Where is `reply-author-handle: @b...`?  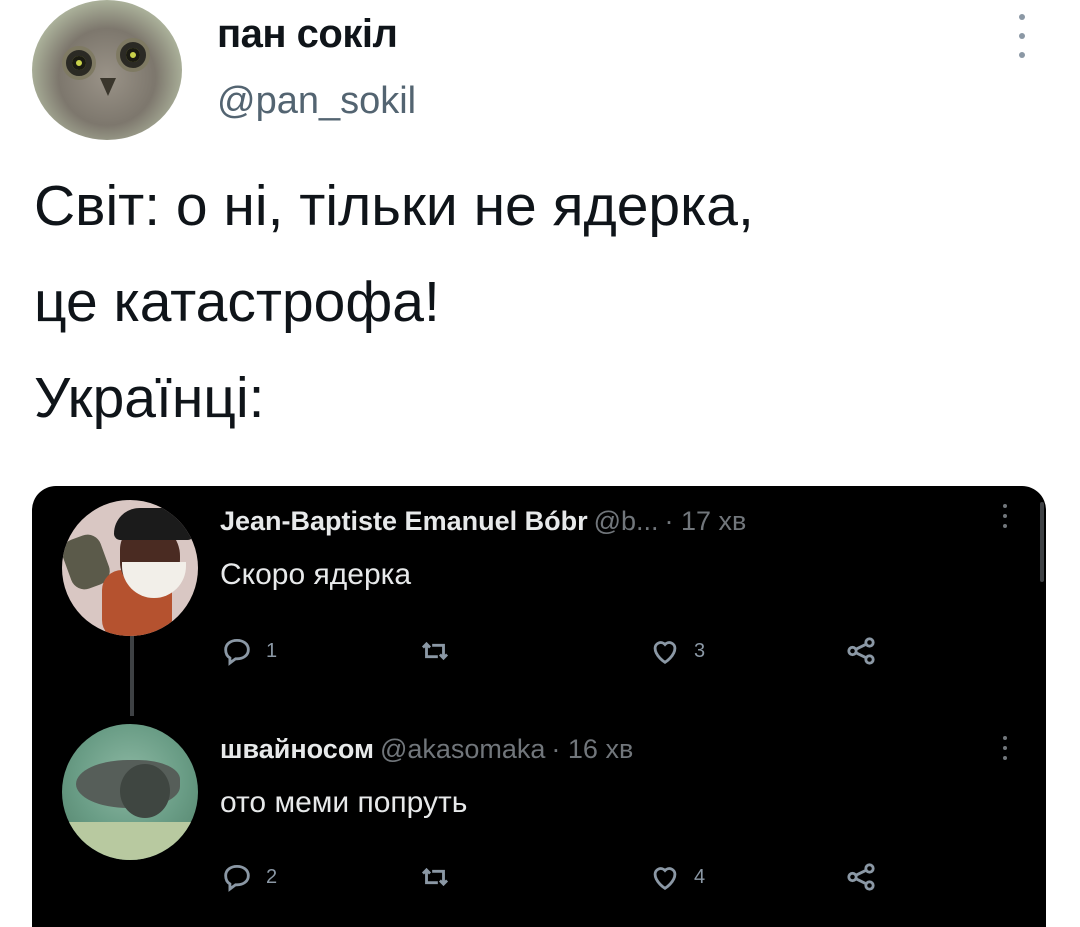
reply-author-handle: @b... is located at coordinates (626, 521).